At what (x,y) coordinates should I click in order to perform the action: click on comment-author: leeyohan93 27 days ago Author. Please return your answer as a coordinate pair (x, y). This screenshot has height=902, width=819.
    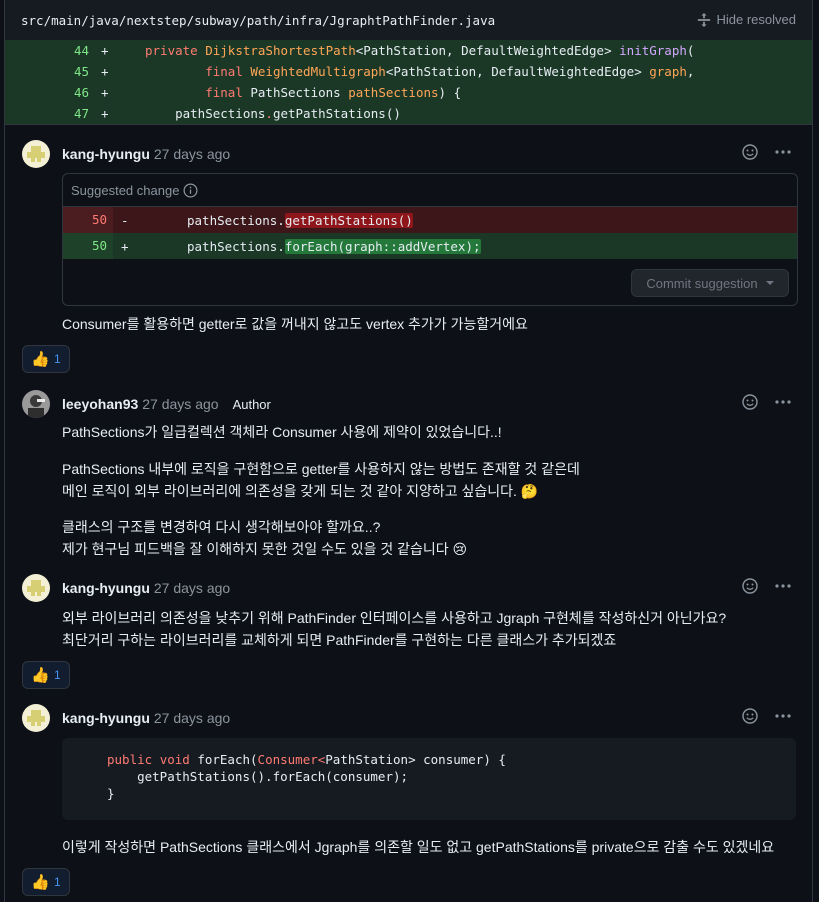
    Looking at the image, I should click on (166, 404).